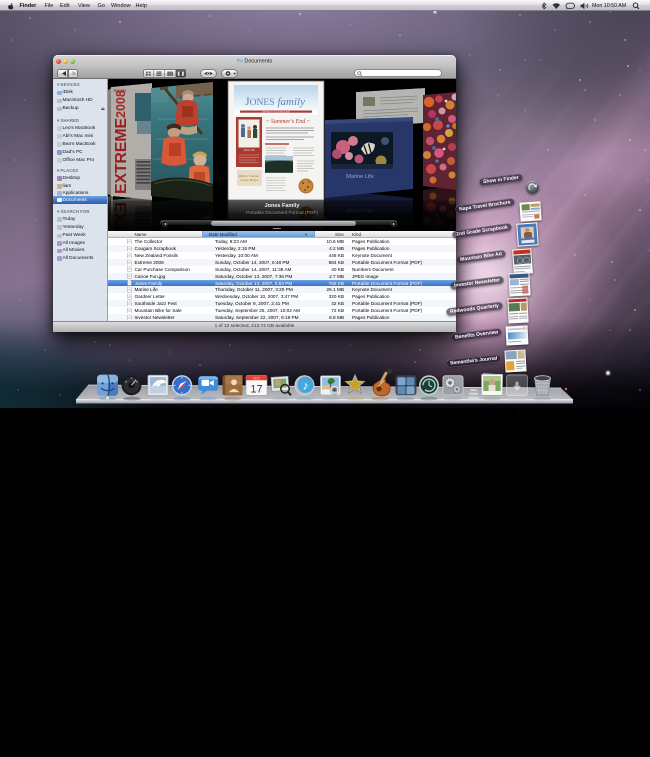  I want to click on svg-text: OCT, so click(256, 378).